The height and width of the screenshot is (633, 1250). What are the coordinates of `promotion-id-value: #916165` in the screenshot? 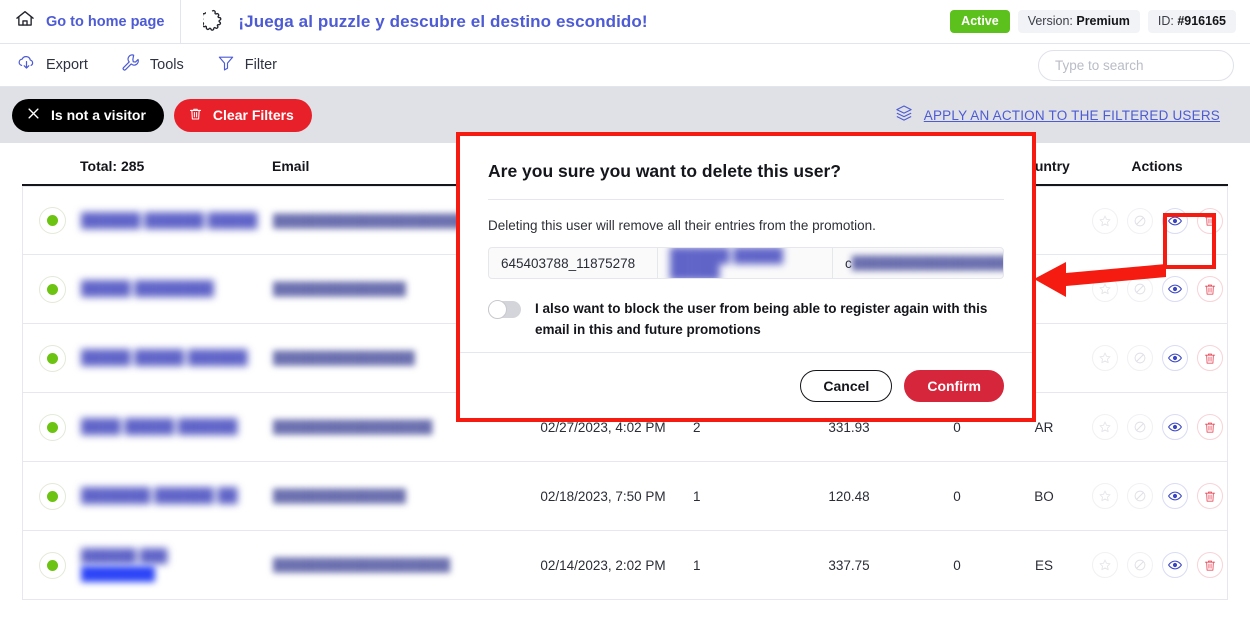 It's located at (1201, 20).